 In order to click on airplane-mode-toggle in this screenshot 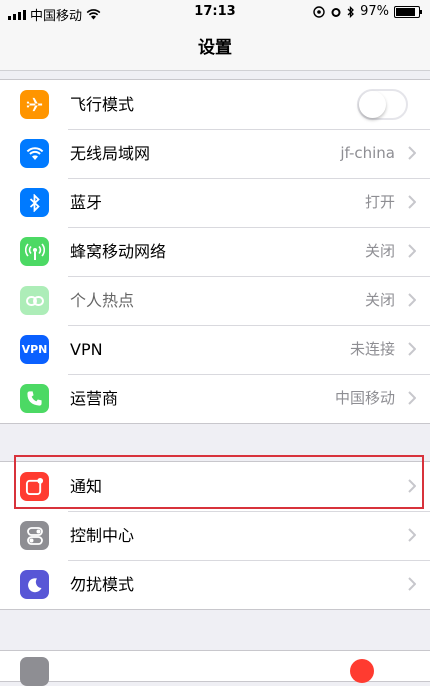, I will do `click(382, 104)`.